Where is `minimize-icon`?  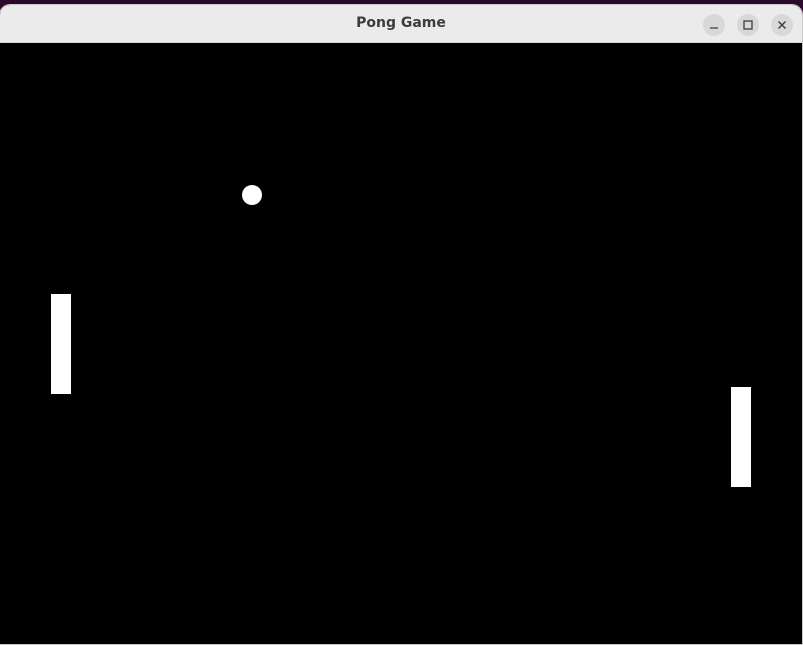 minimize-icon is located at coordinates (714, 28).